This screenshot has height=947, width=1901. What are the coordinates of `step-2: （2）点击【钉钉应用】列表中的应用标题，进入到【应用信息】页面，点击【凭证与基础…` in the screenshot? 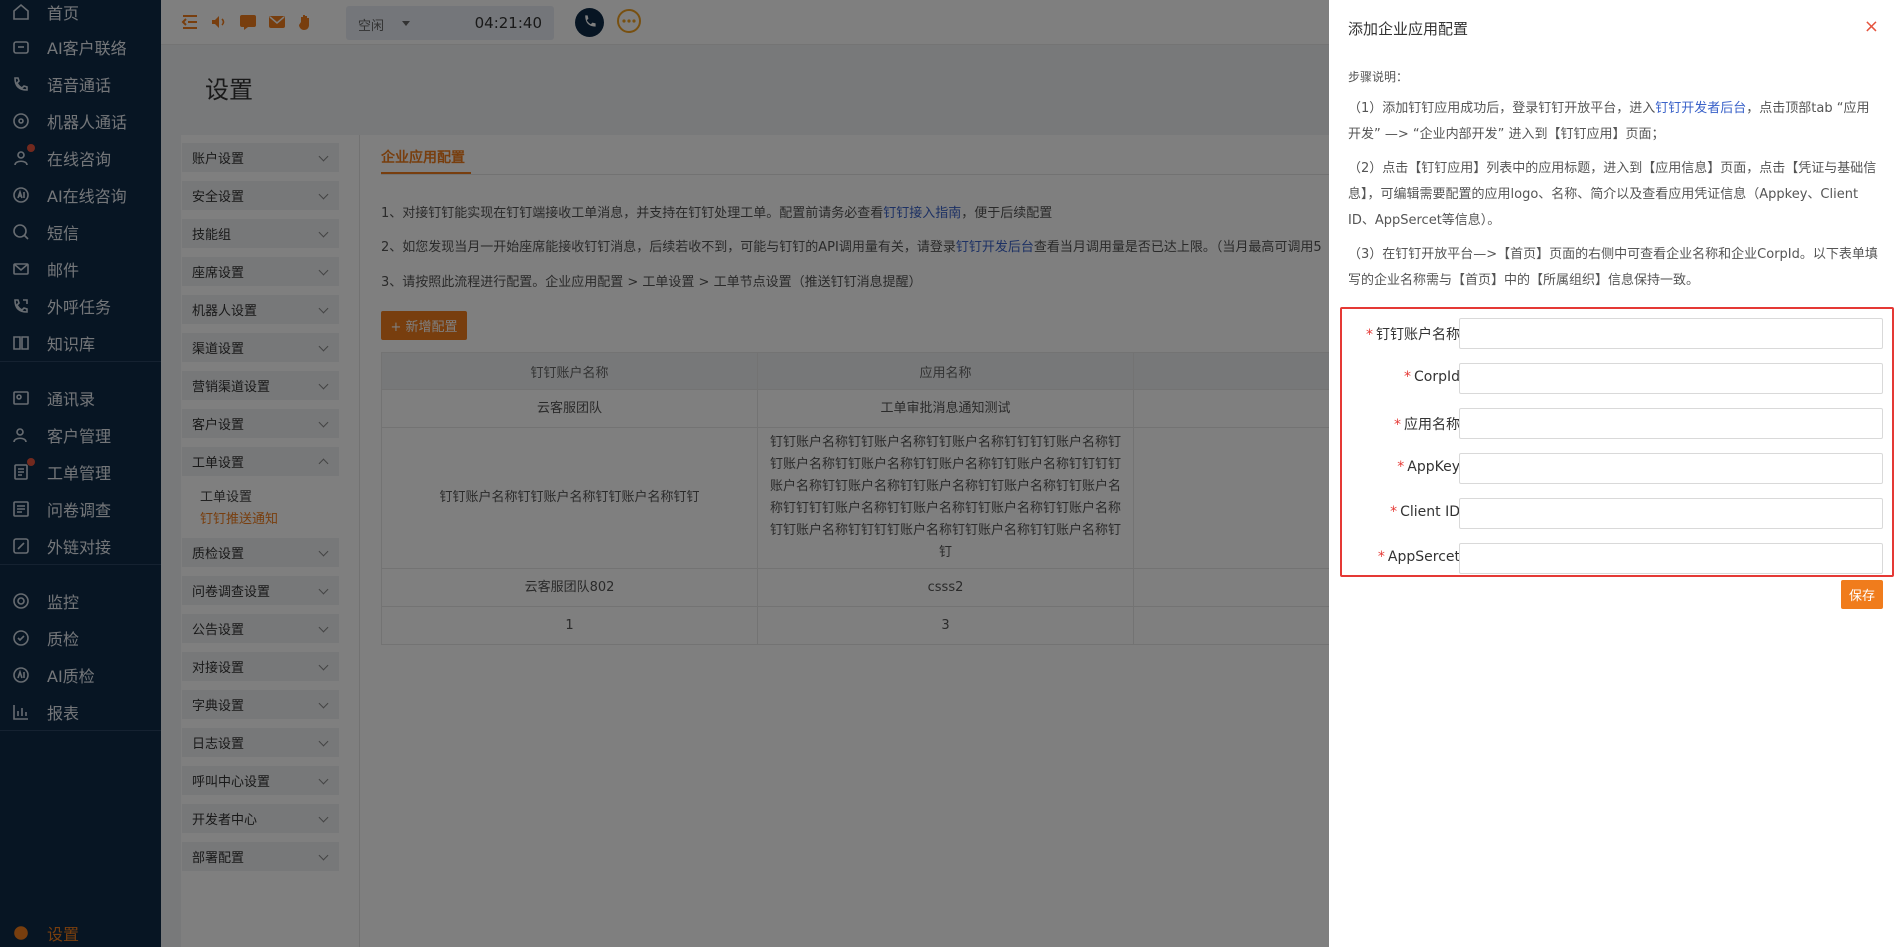 It's located at (1612, 194).